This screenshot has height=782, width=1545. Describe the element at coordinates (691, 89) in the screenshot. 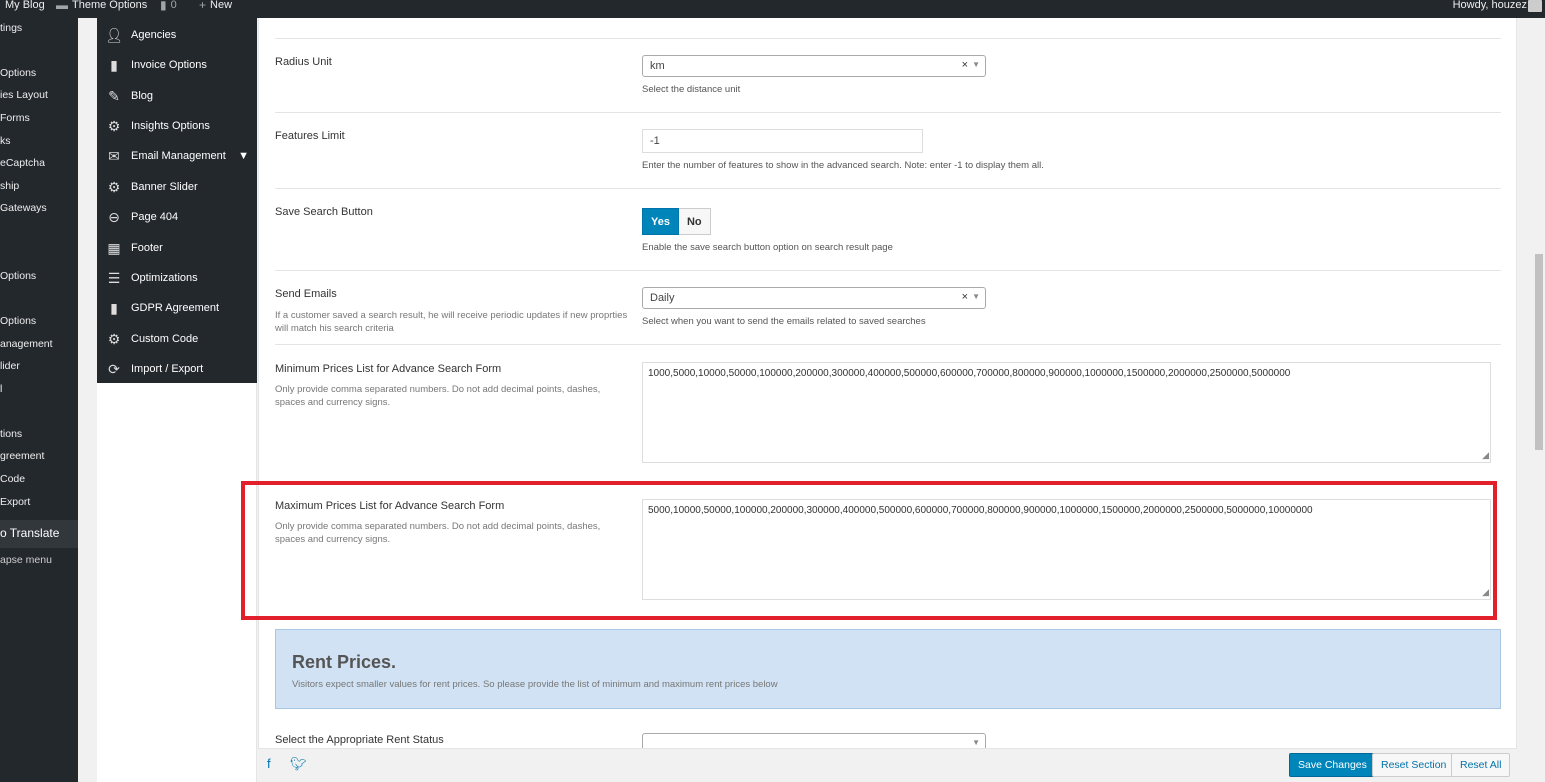

I see `radius-unit-desc: Select the distance unit` at that location.